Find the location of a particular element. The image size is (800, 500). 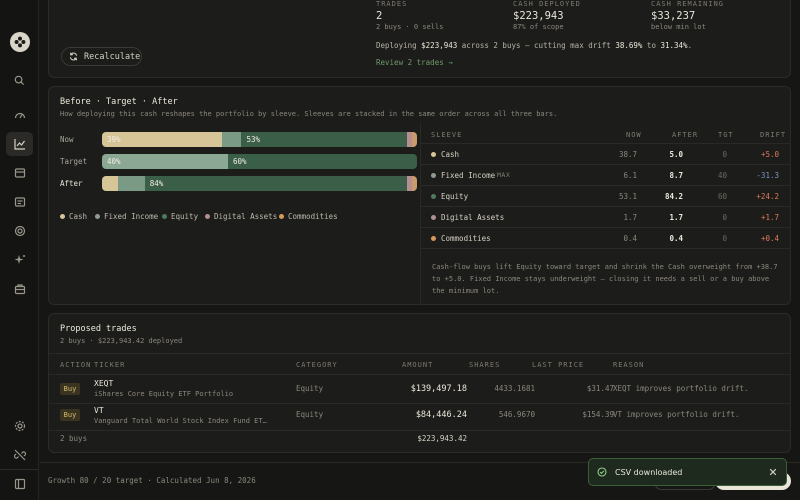

trade-reason: VT improves portfolio drift. is located at coordinates (676, 414).